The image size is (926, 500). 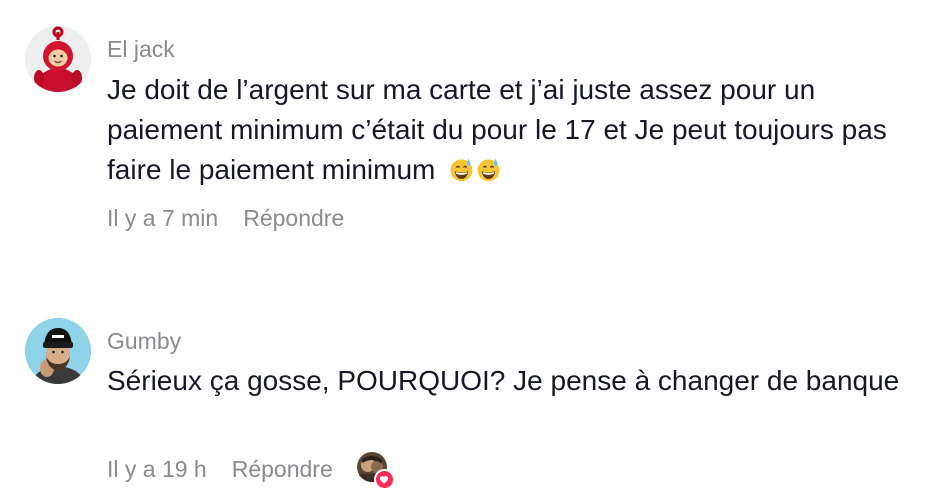 What do you see at coordinates (163, 218) in the screenshot?
I see `comment-timestamp: Il y a 7 min` at bounding box center [163, 218].